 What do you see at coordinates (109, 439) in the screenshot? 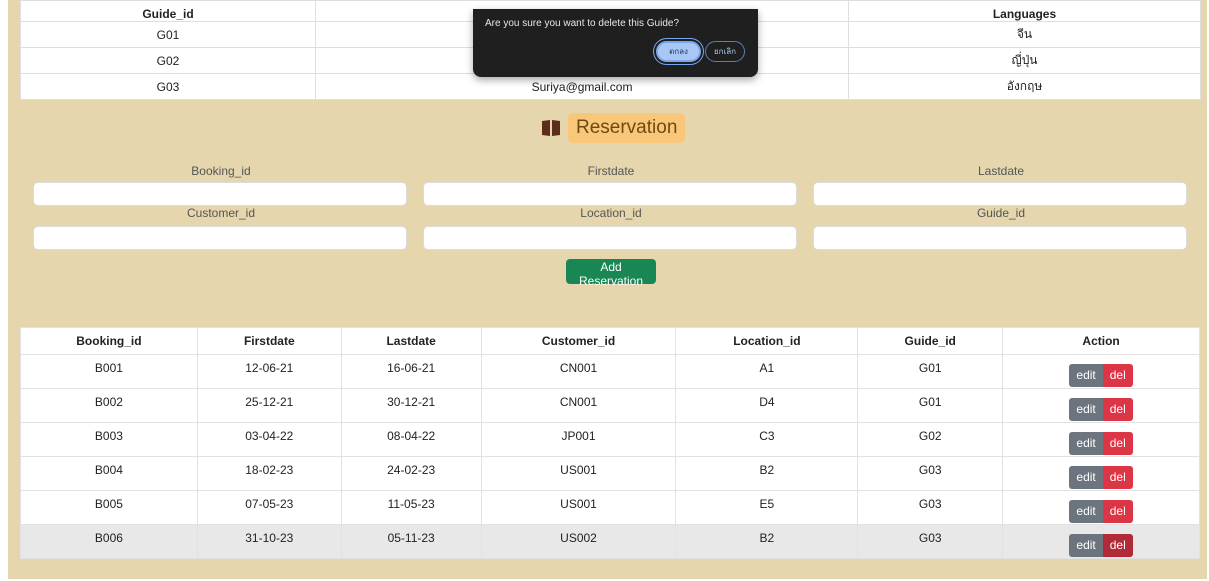
I see `table-cell: B003` at bounding box center [109, 439].